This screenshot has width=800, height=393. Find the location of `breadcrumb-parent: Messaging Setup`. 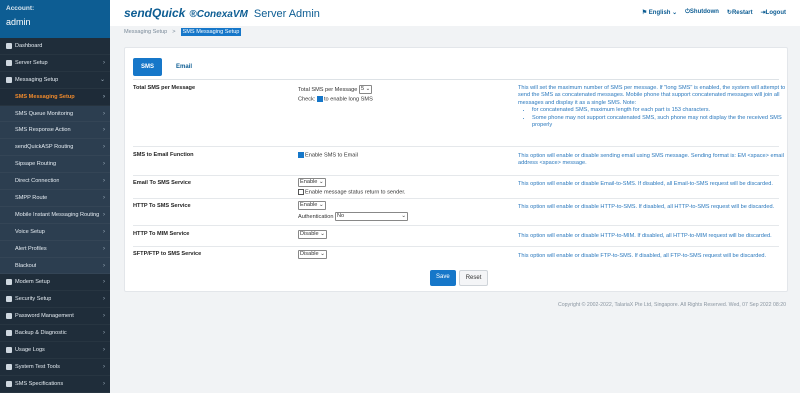

breadcrumb-parent: Messaging Setup is located at coordinates (145, 32).